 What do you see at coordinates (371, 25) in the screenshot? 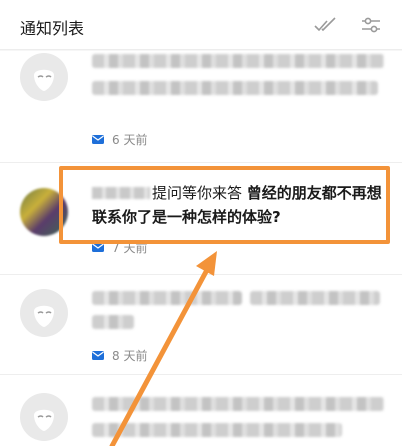
I see `filter-icon` at bounding box center [371, 25].